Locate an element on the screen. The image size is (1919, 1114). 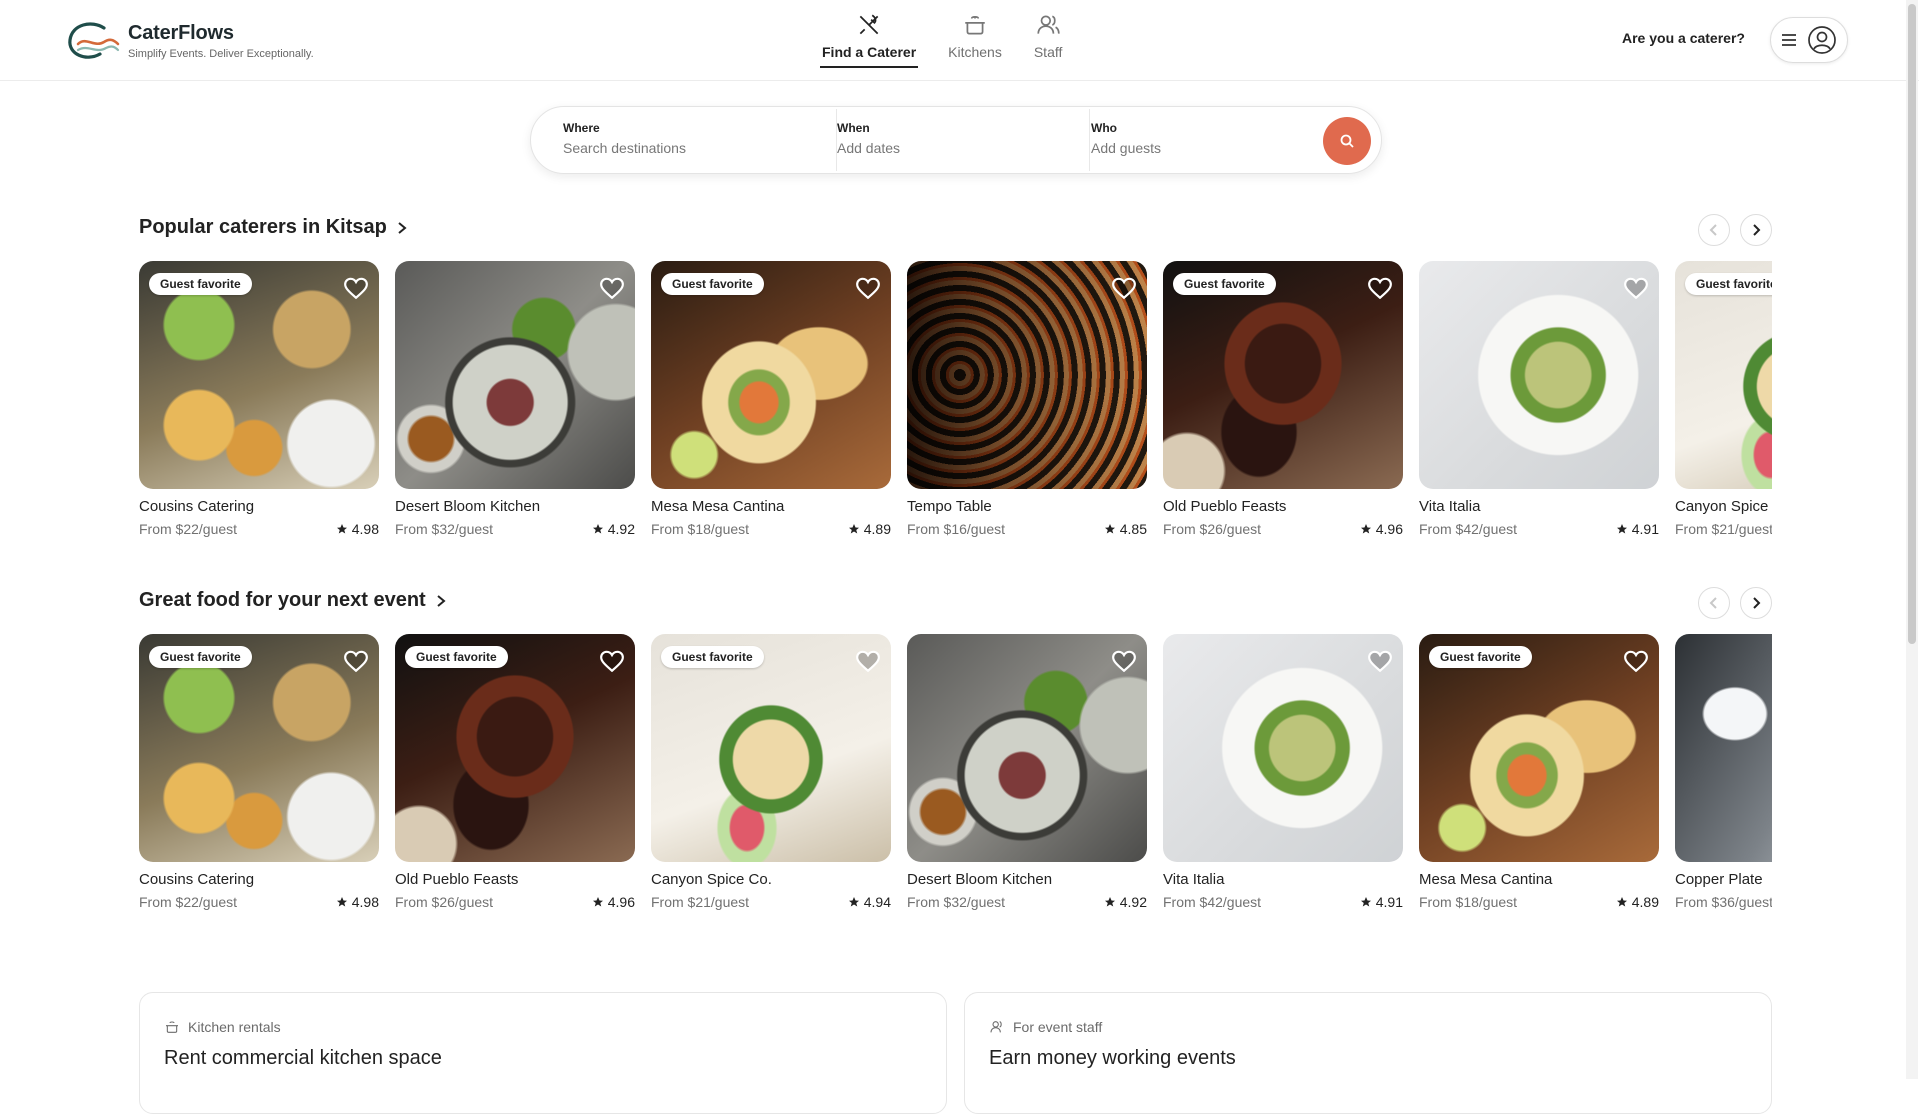
caterer-name: Copper Plate is located at coordinates (1723, 879).